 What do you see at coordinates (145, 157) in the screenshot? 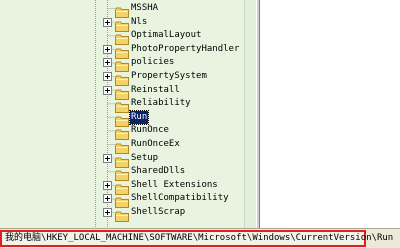
I see `tree-node-label: Setup` at bounding box center [145, 157].